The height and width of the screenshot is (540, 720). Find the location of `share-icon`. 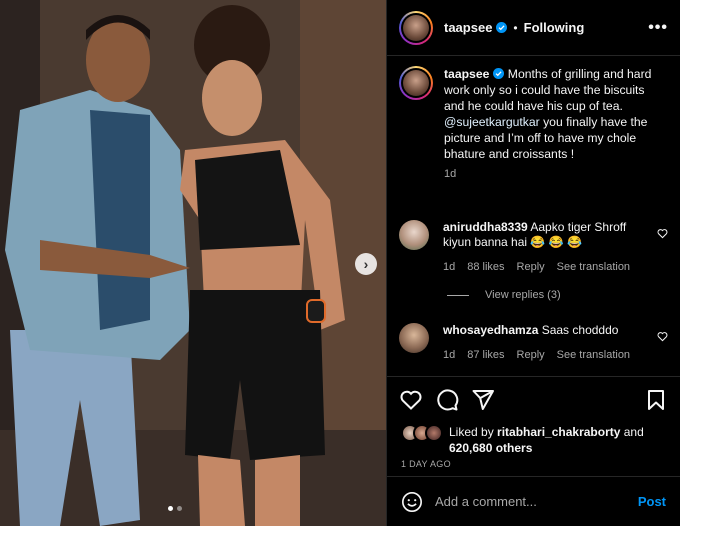

share-icon is located at coordinates (483, 400).